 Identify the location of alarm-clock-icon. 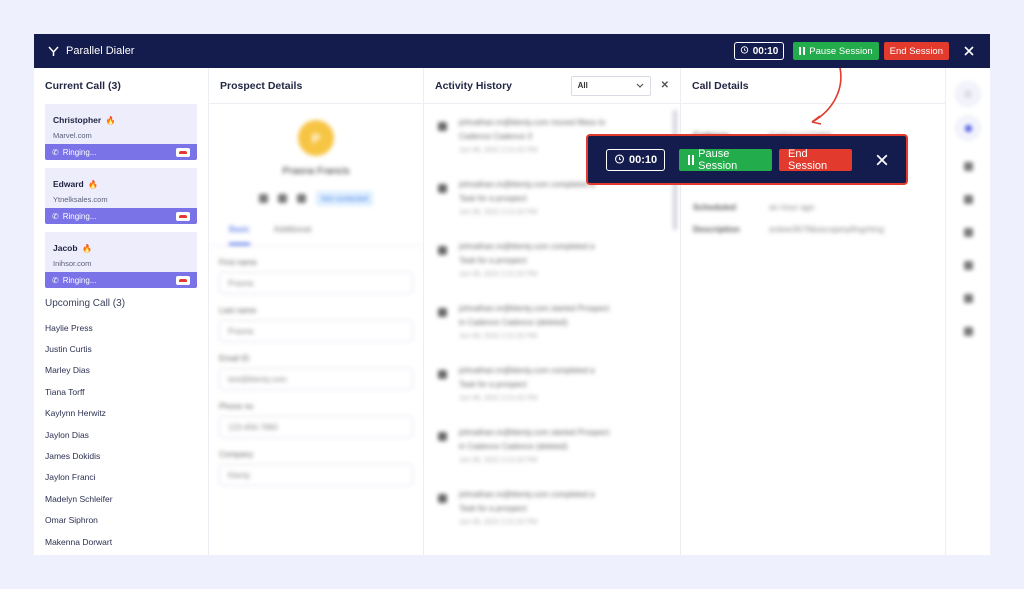
(619, 160).